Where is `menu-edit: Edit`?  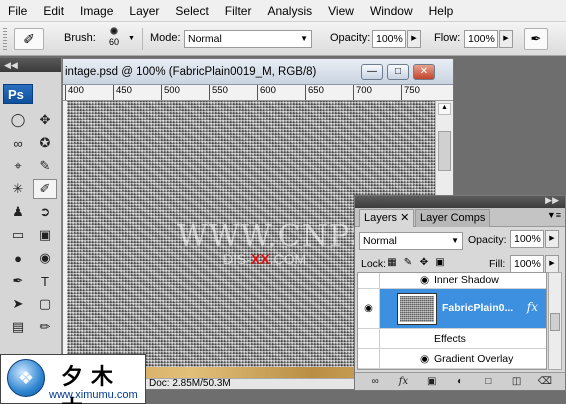 menu-edit: Edit is located at coordinates (53, 11).